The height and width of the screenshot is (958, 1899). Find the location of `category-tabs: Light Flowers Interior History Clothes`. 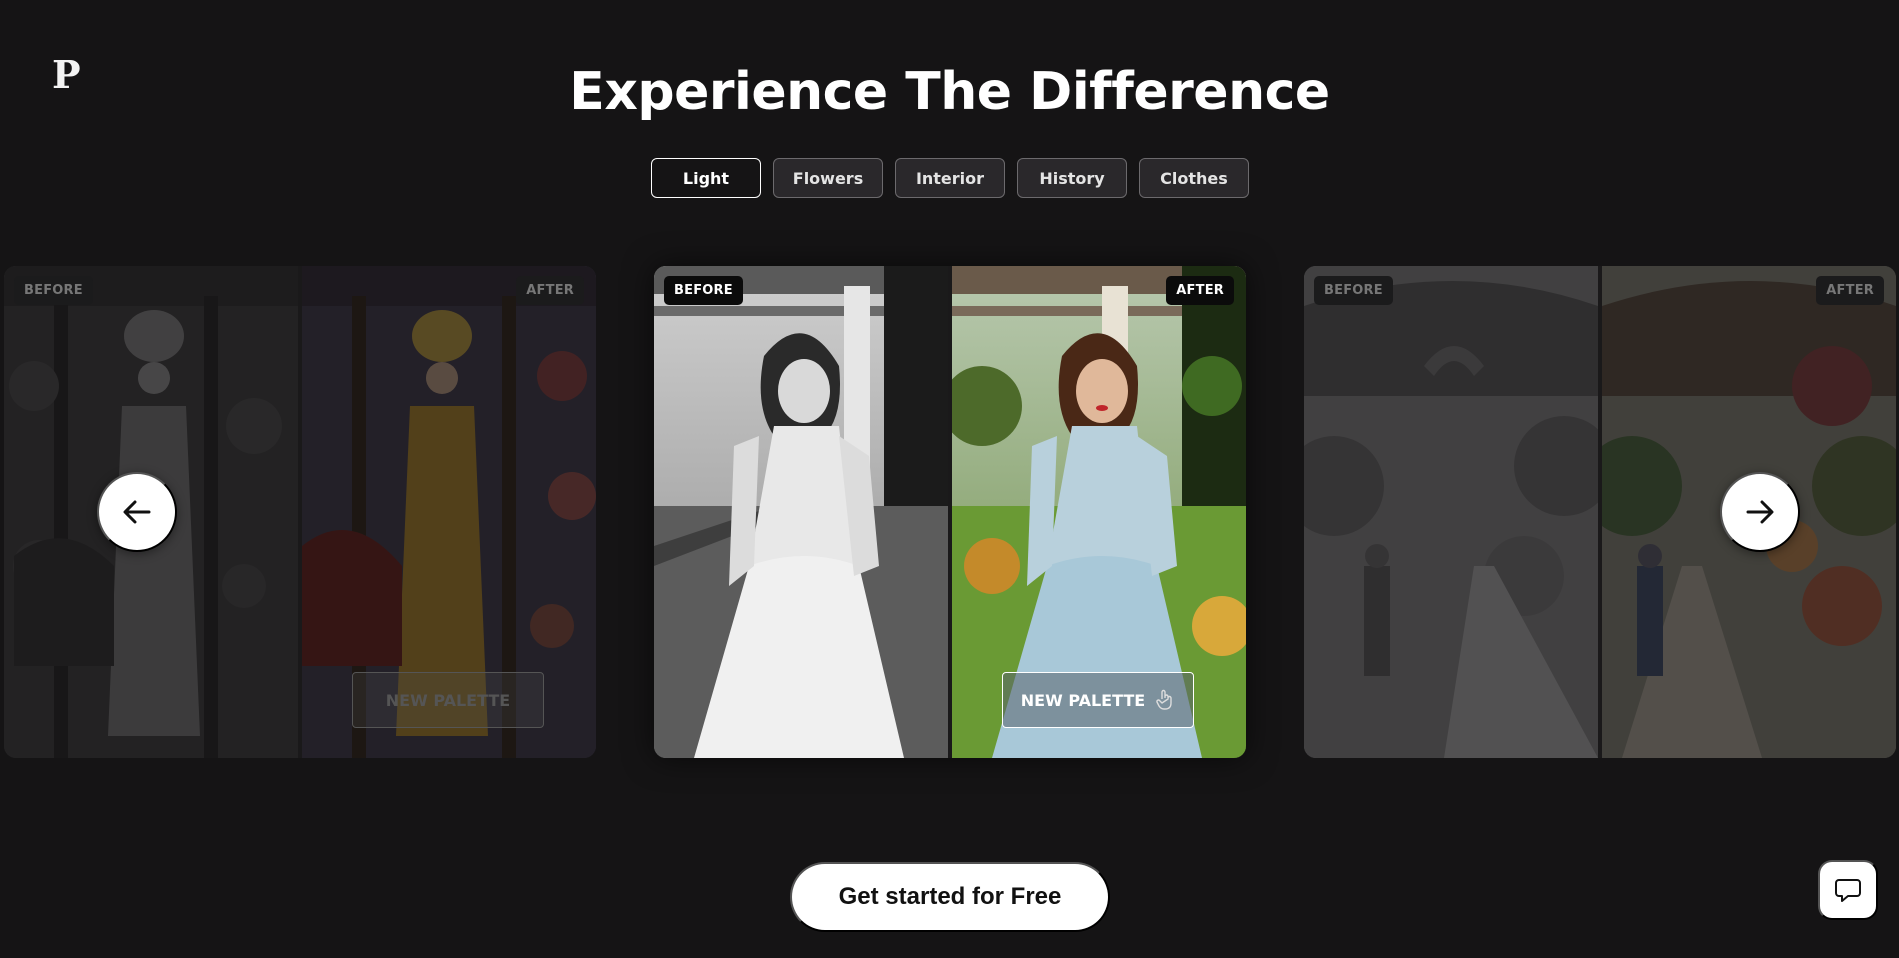

category-tabs: Light Flowers Interior History Clothes is located at coordinates (950, 178).